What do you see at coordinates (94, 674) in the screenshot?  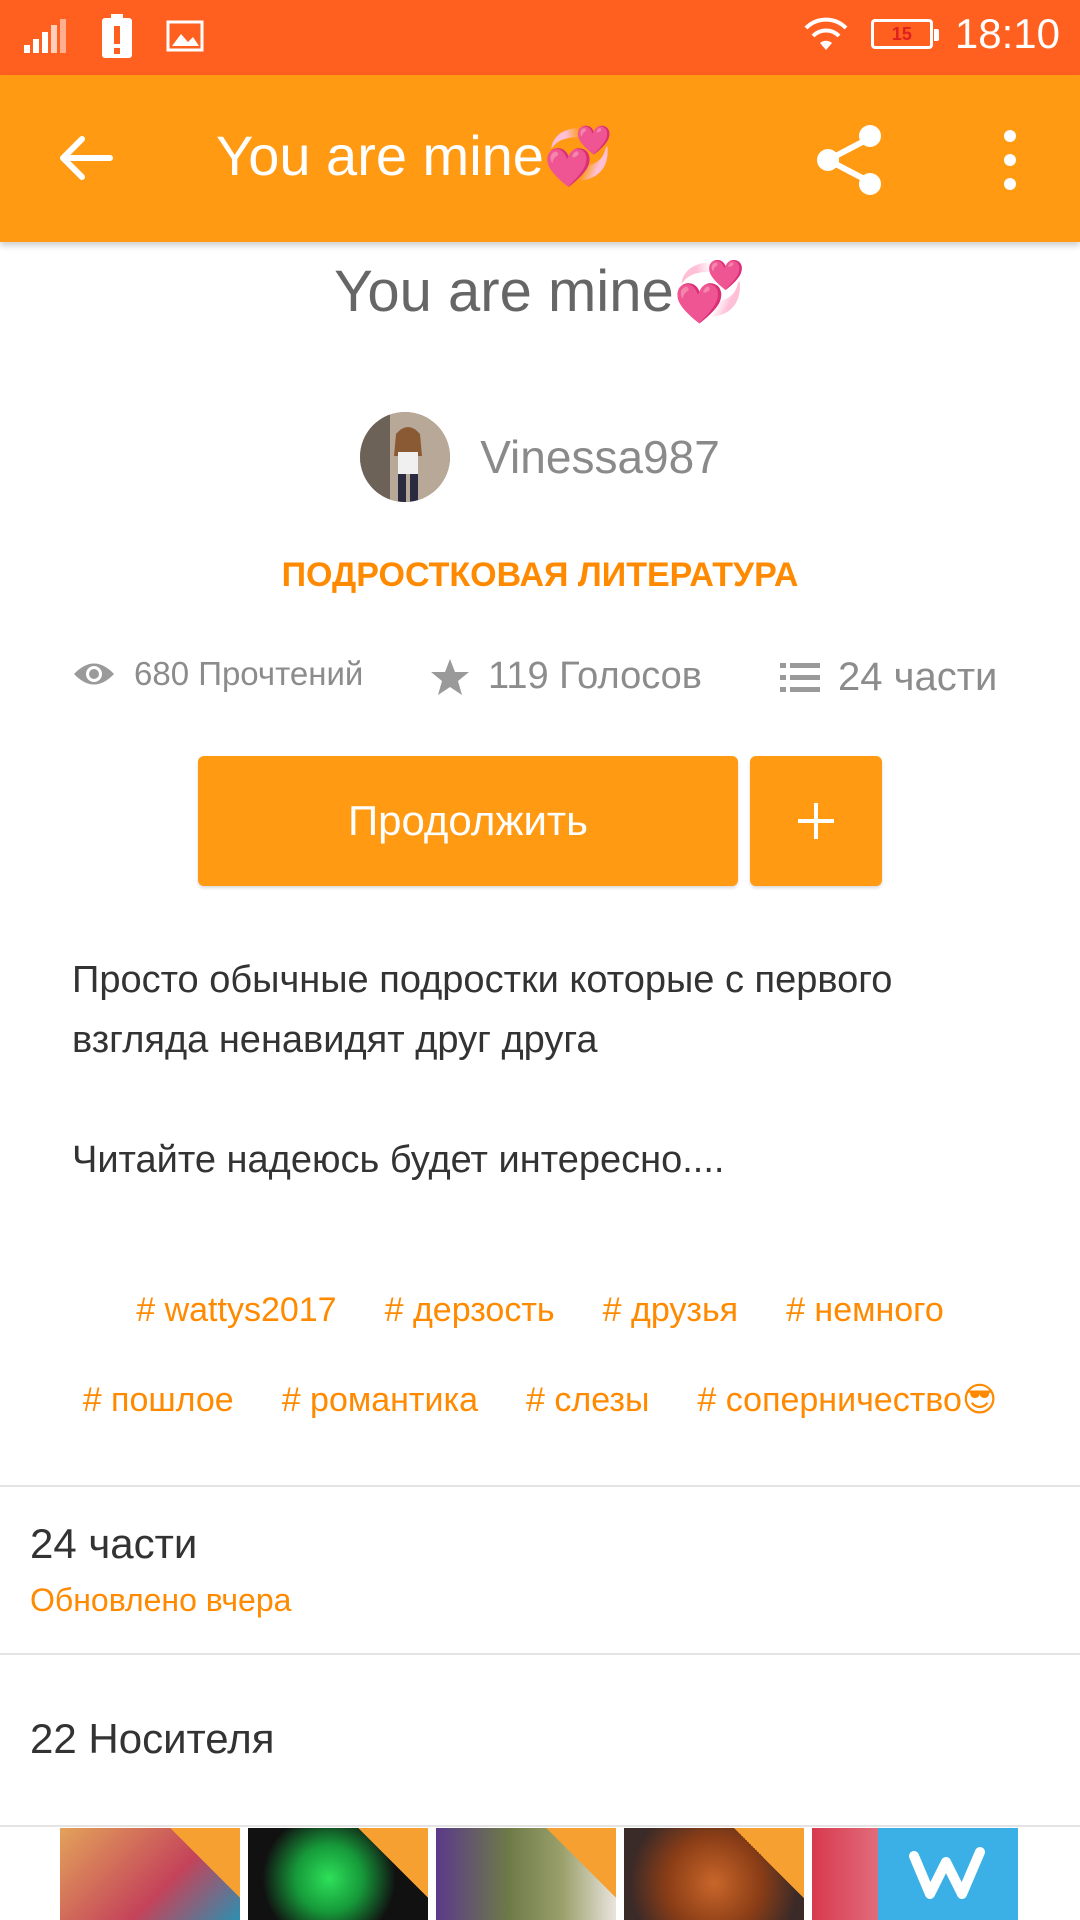 I see `eye-icon` at bounding box center [94, 674].